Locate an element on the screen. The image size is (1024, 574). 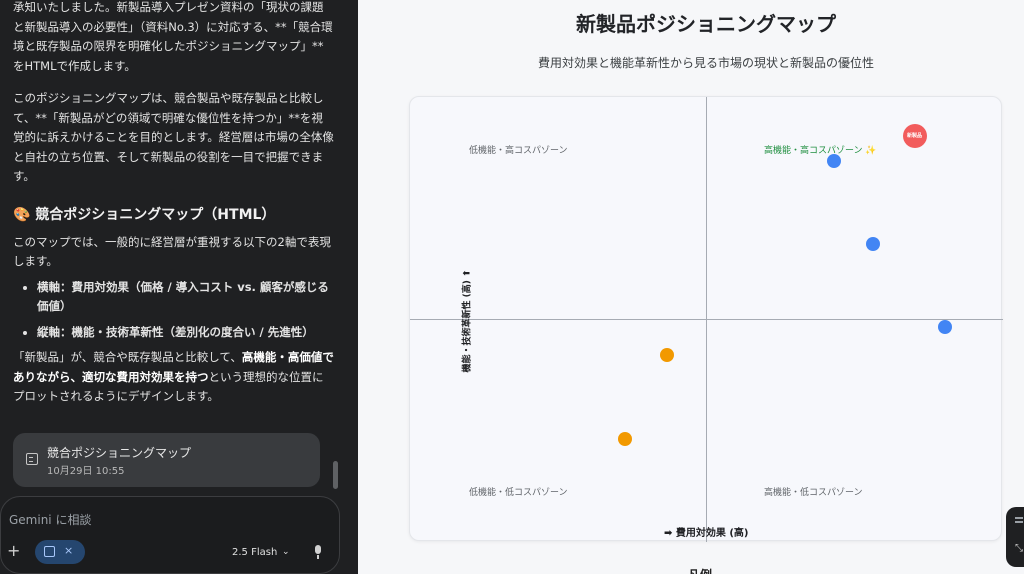
horizontal-axis-line is located at coordinates (706, 319).